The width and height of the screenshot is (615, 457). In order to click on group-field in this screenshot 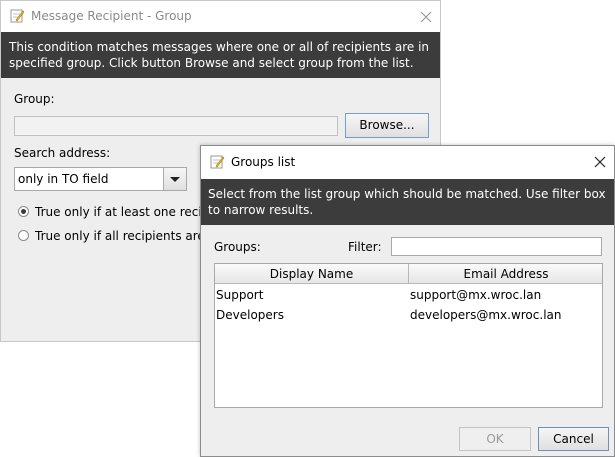, I will do `click(176, 126)`.